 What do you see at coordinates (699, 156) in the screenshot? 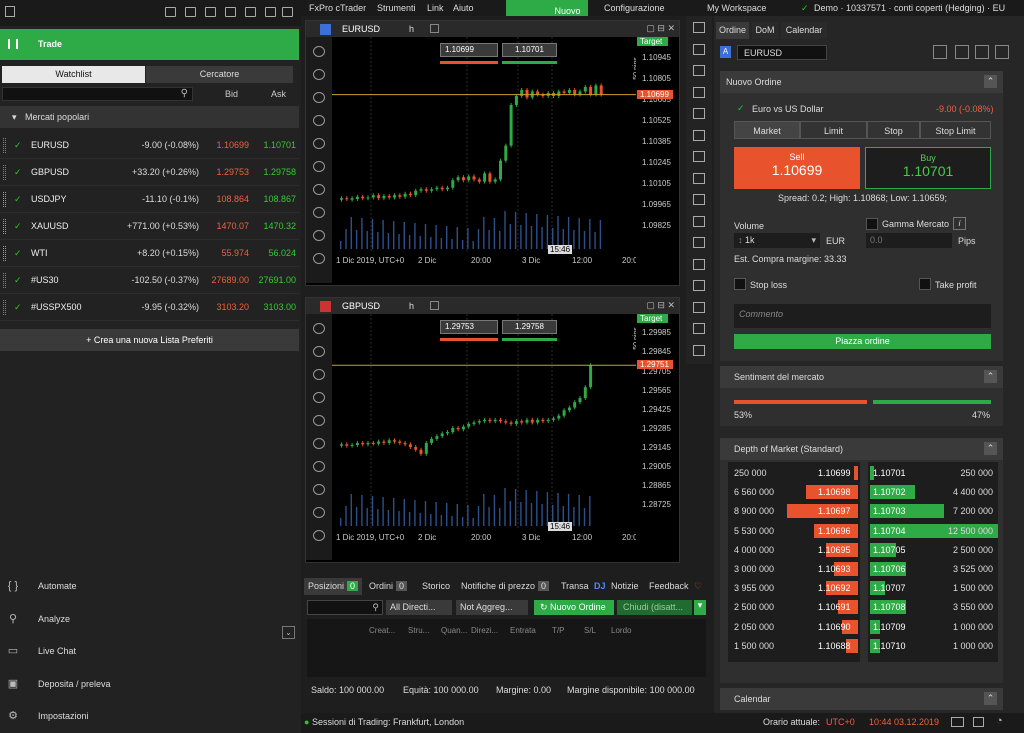
I see `line-icon` at bounding box center [699, 156].